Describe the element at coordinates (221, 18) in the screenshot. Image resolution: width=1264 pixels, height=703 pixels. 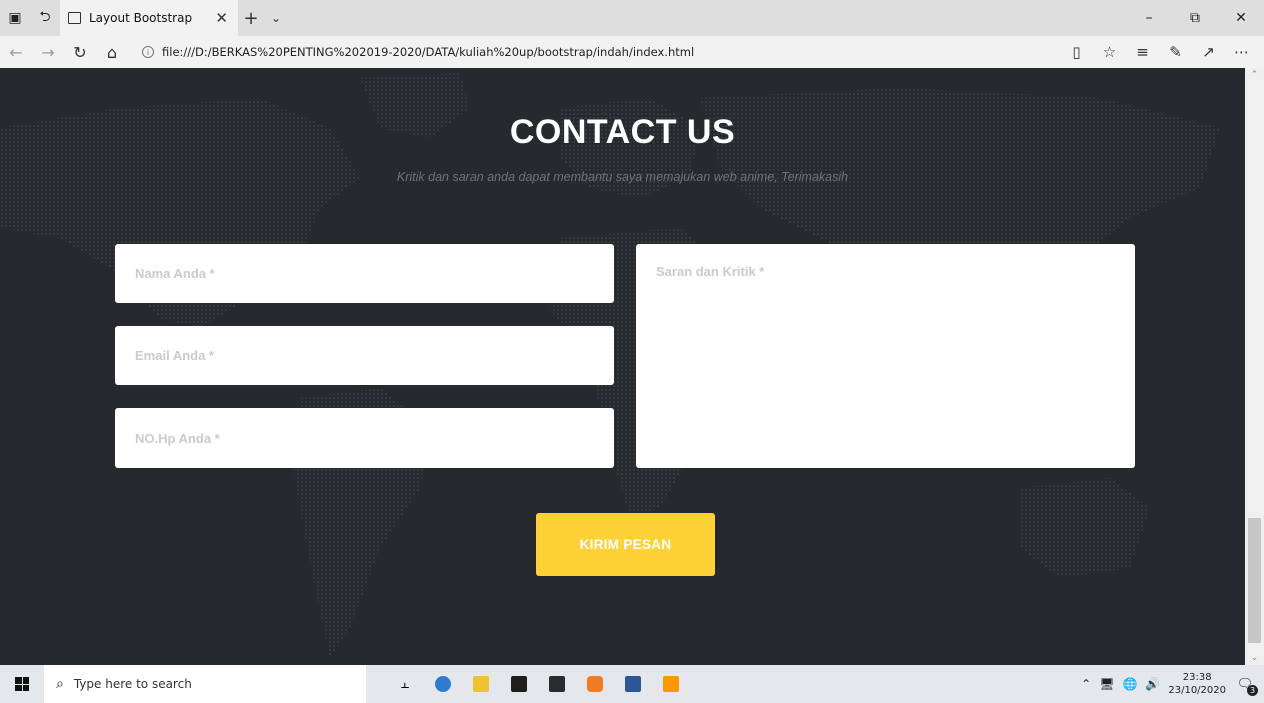
I see `close-icon: ✕` at that location.